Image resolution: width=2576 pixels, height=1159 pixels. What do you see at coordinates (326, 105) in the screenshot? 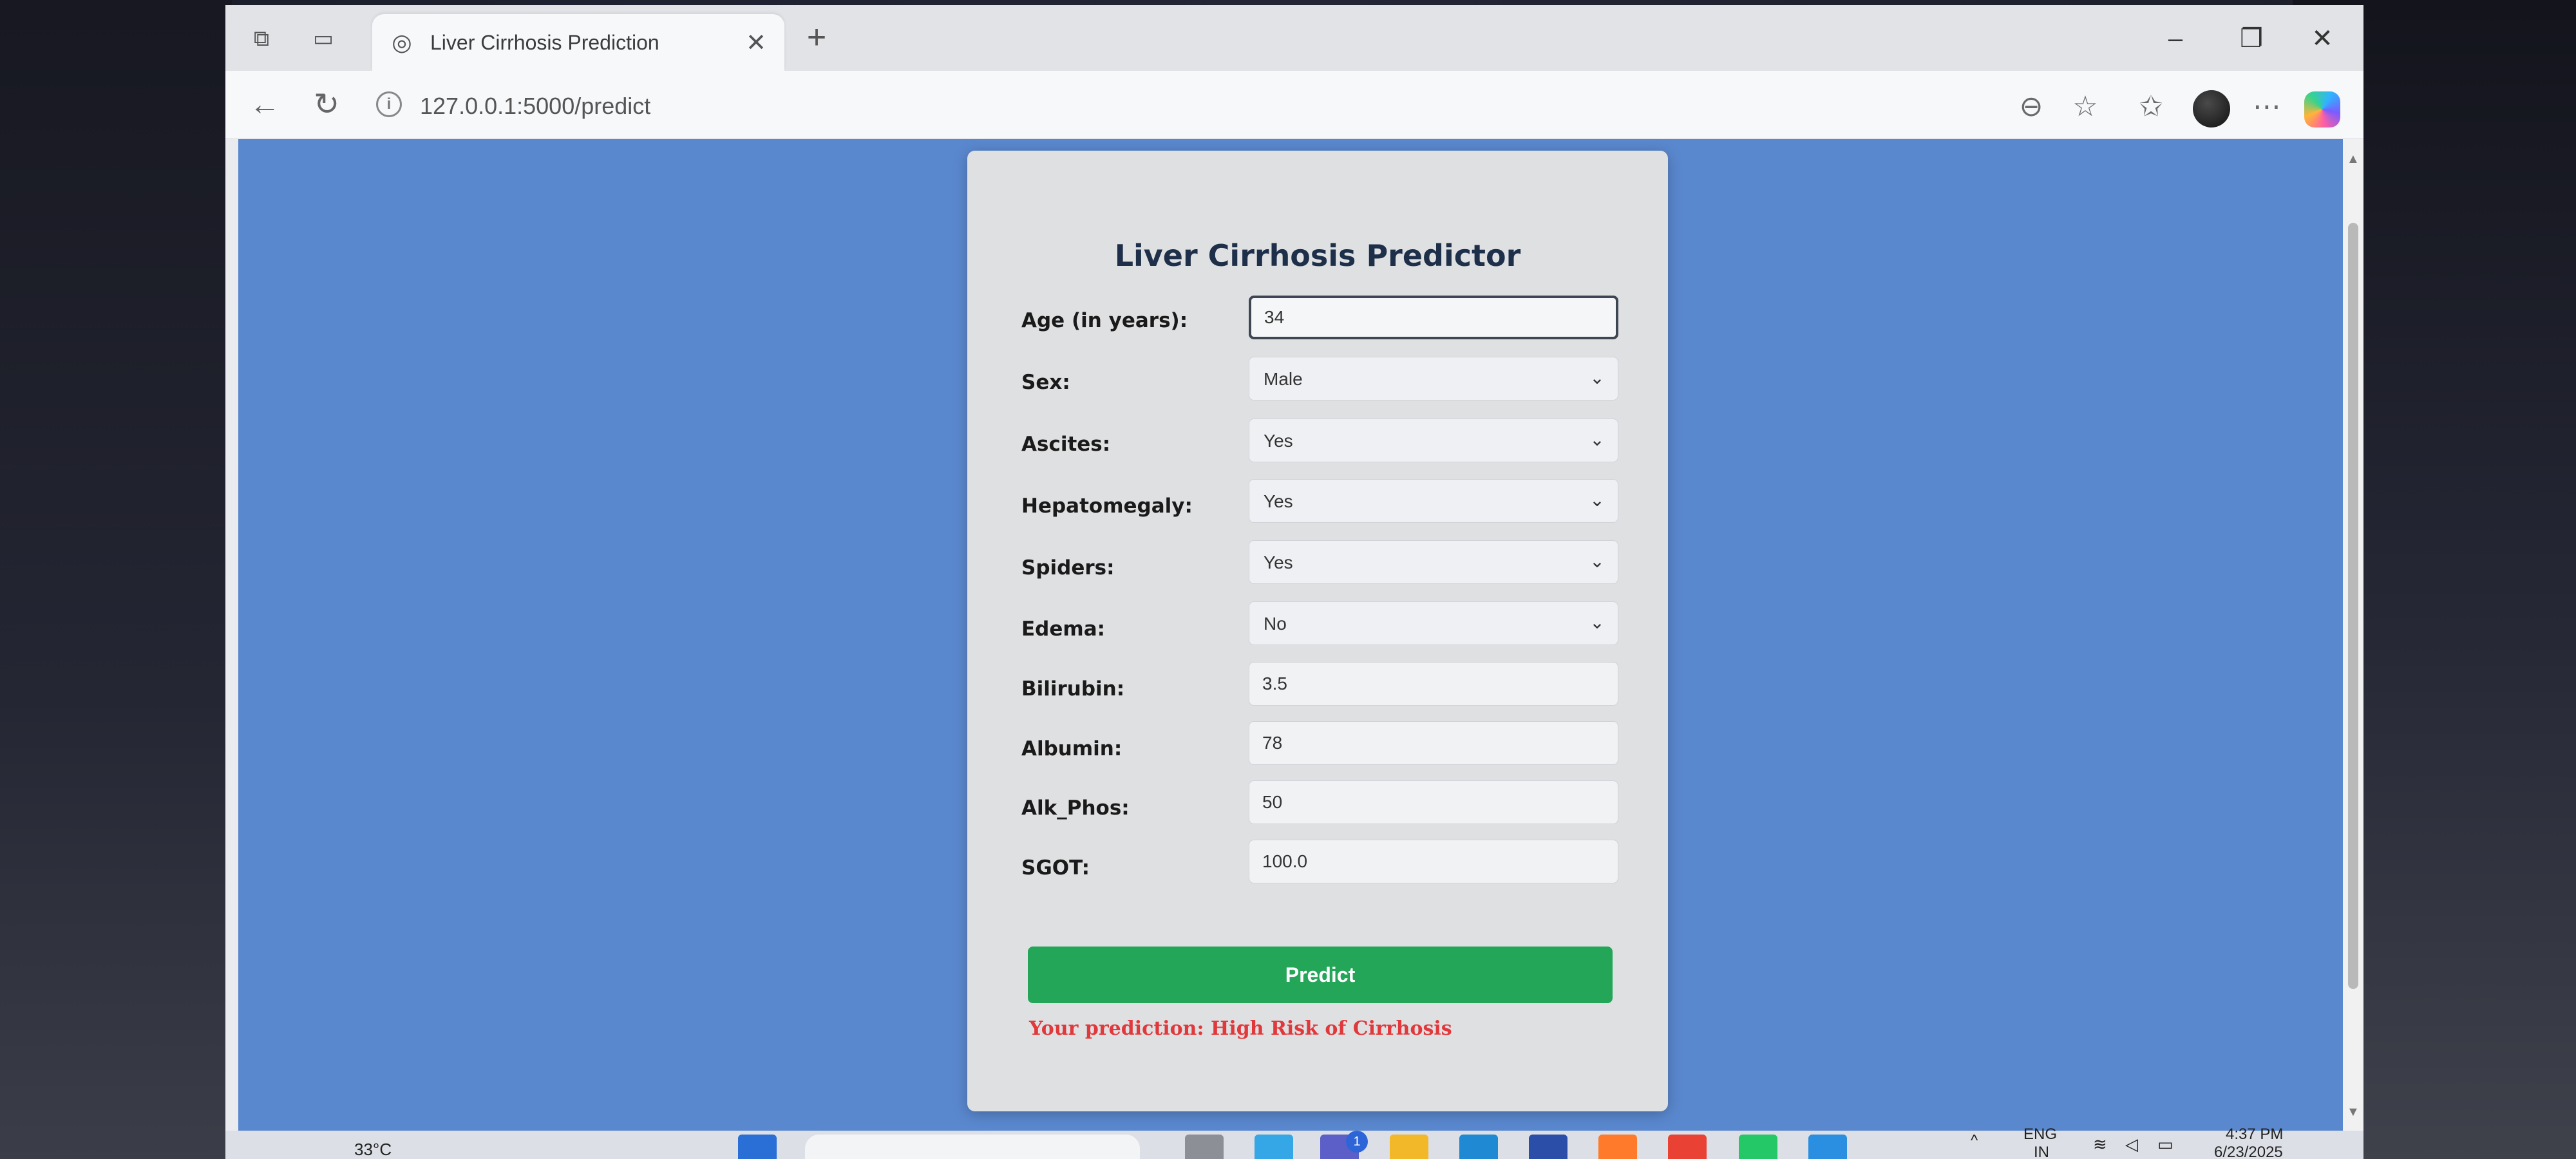
I see `refresh-icon: ↻` at bounding box center [326, 105].